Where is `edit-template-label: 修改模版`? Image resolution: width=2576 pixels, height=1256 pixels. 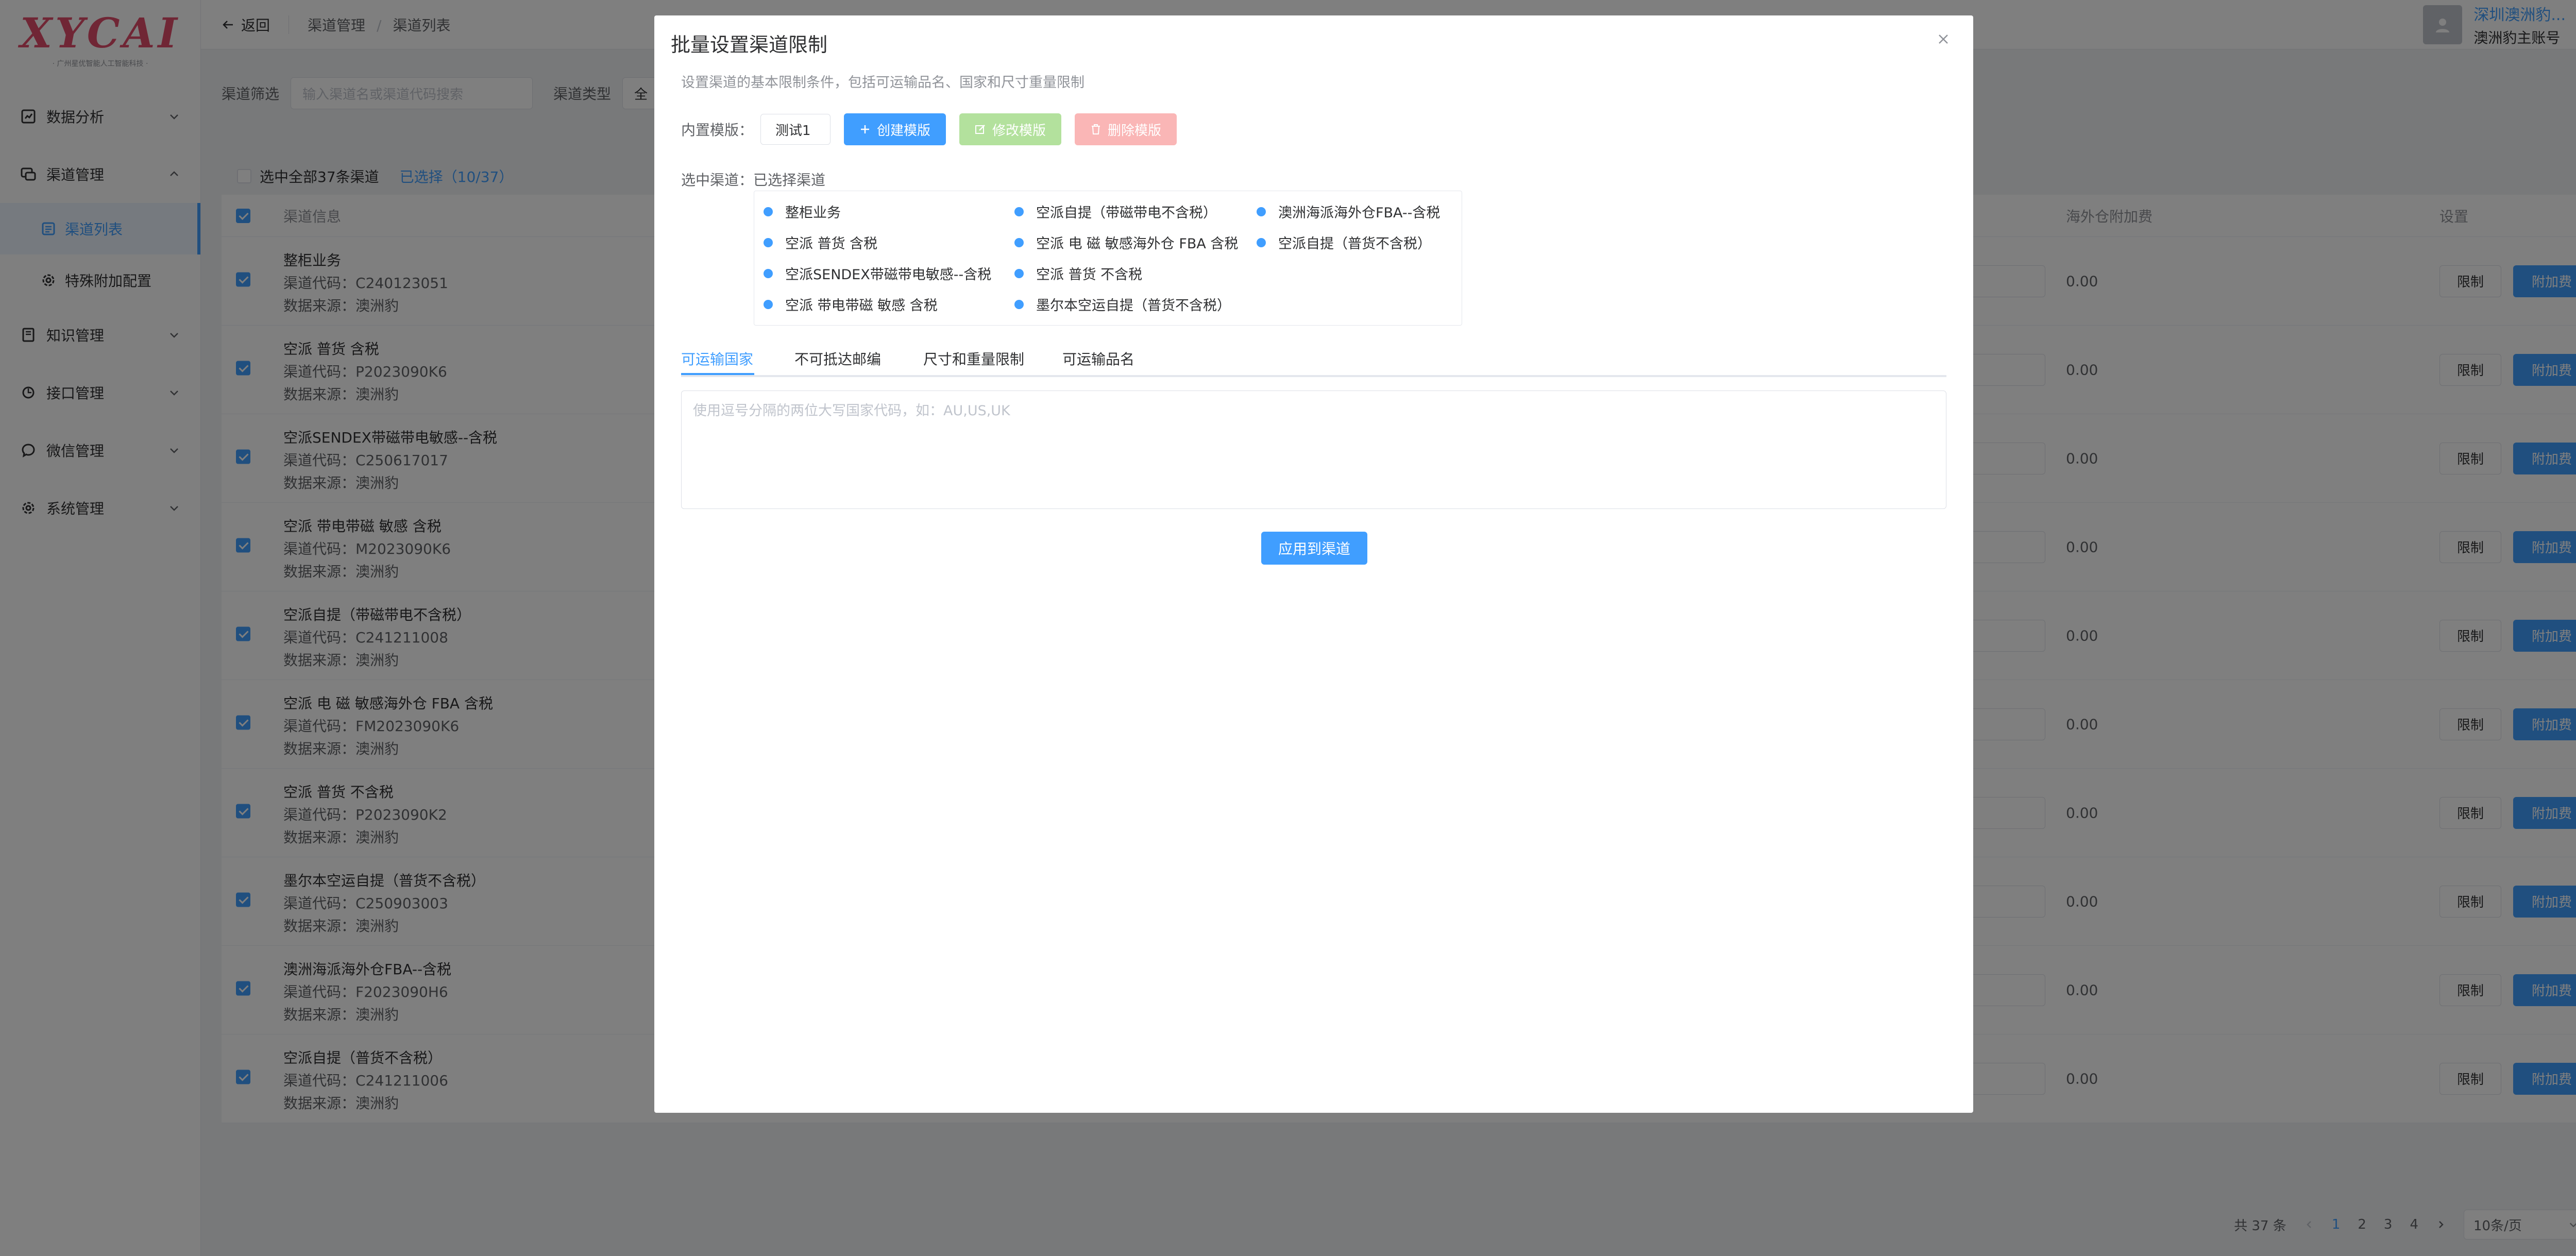 edit-template-label: 修改模版 is located at coordinates (1019, 131).